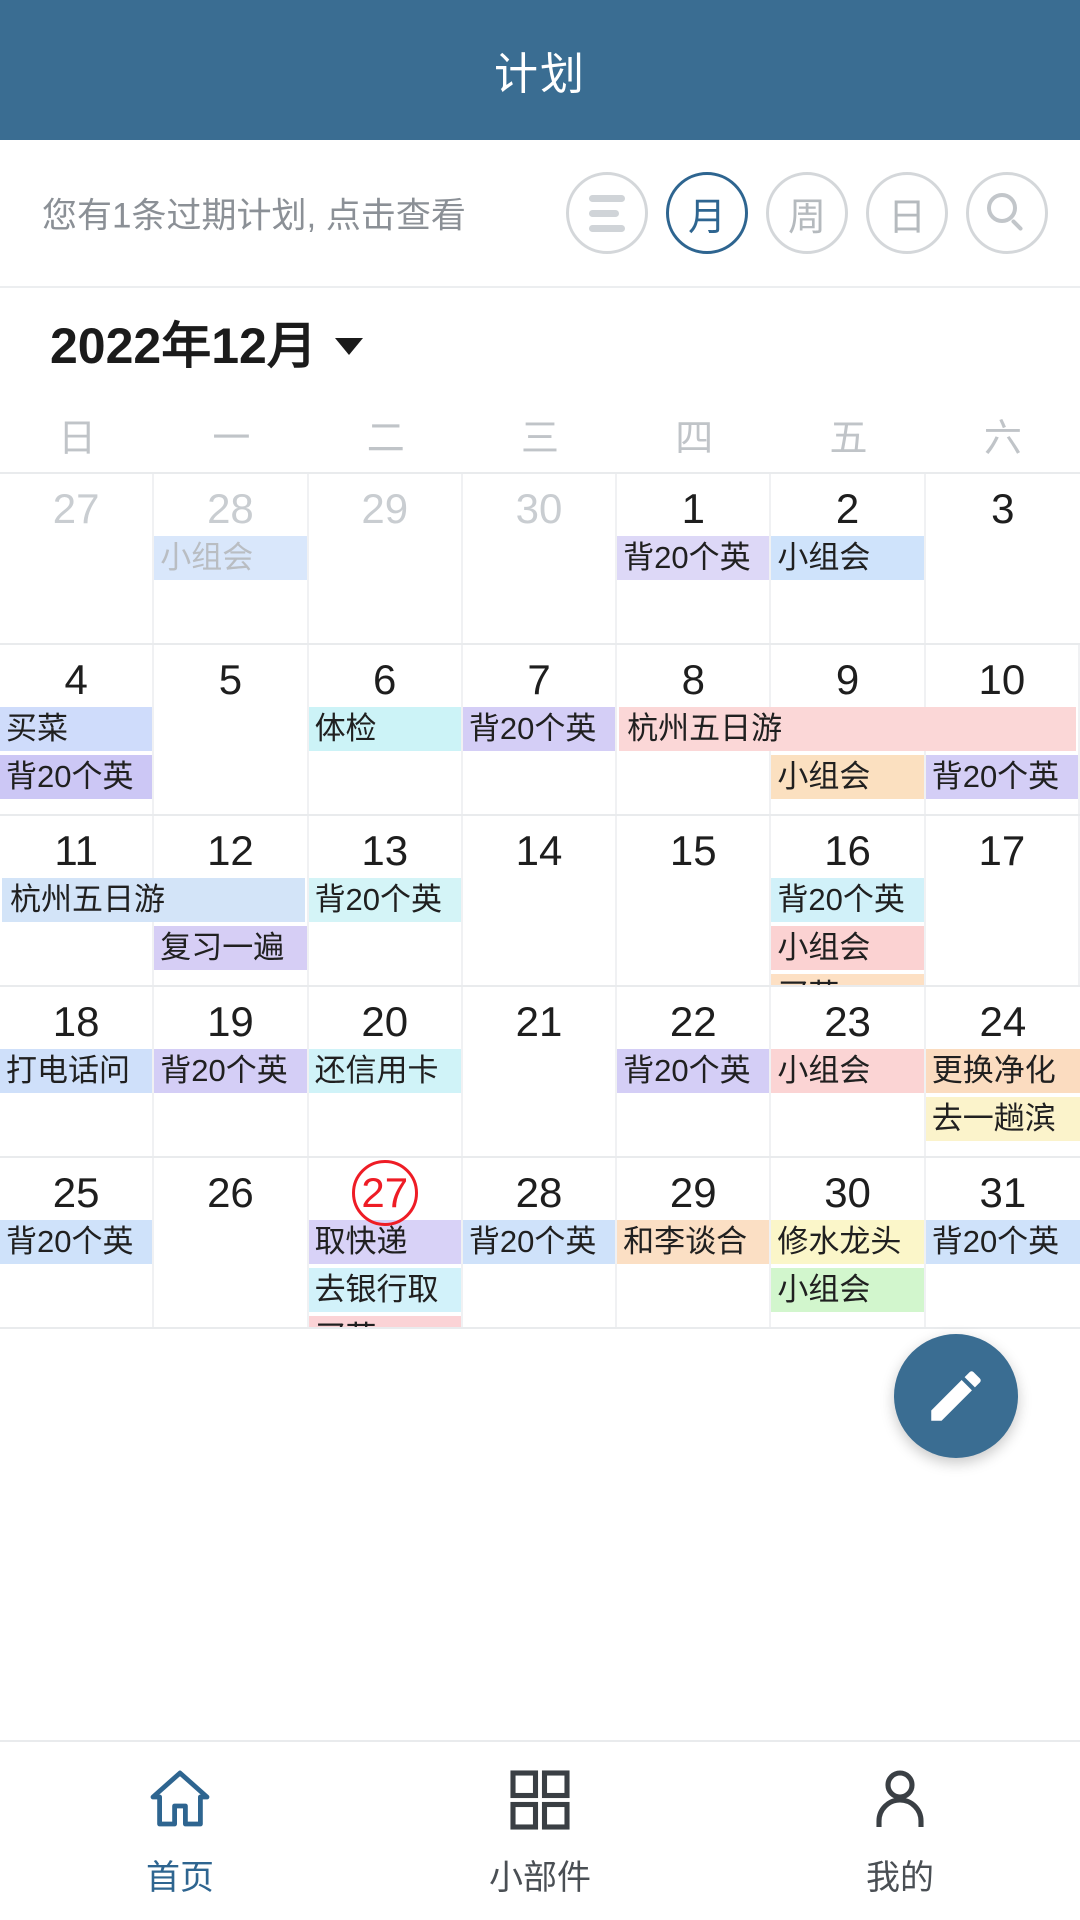  I want to click on day-cell-20: 20 还信用卡, so click(385, 1071).